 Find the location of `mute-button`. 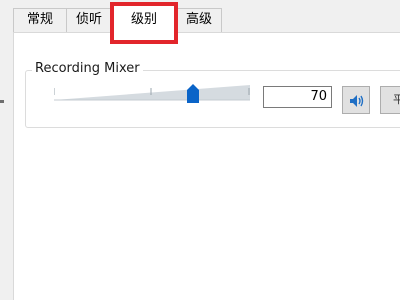

mute-button is located at coordinates (356, 100).